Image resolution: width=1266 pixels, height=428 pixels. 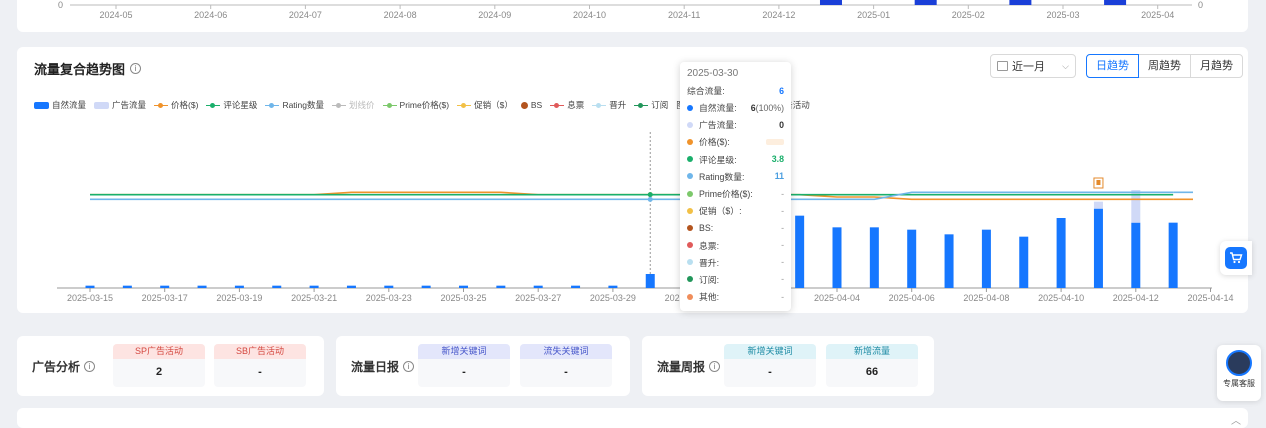 What do you see at coordinates (873, 15) in the screenshot?
I see `top-x-tick-label: 2025-01` at bounding box center [873, 15].